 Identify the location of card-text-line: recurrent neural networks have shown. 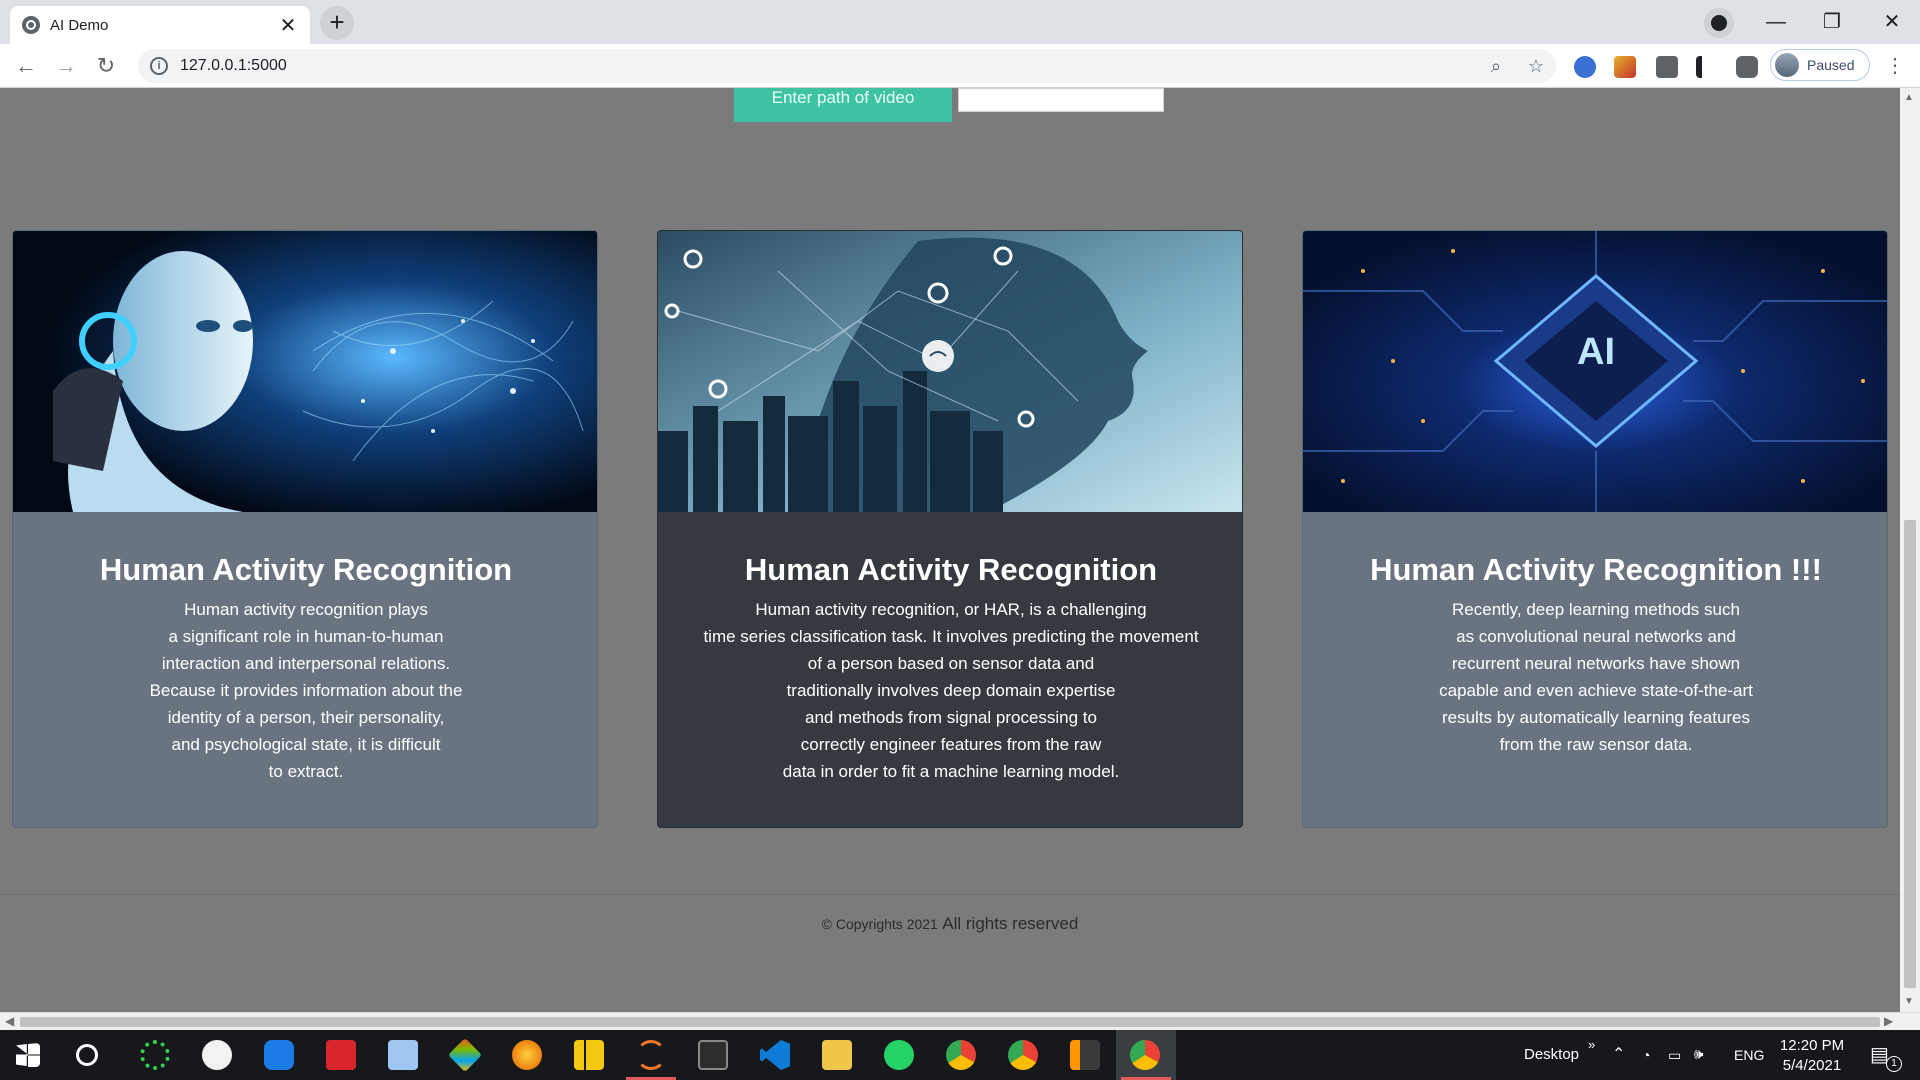
(1596, 663).